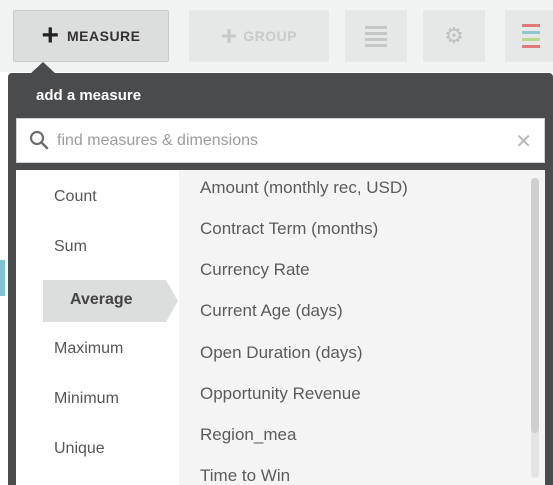  What do you see at coordinates (248, 435) in the screenshot?
I see `field-item: Region_mea` at bounding box center [248, 435].